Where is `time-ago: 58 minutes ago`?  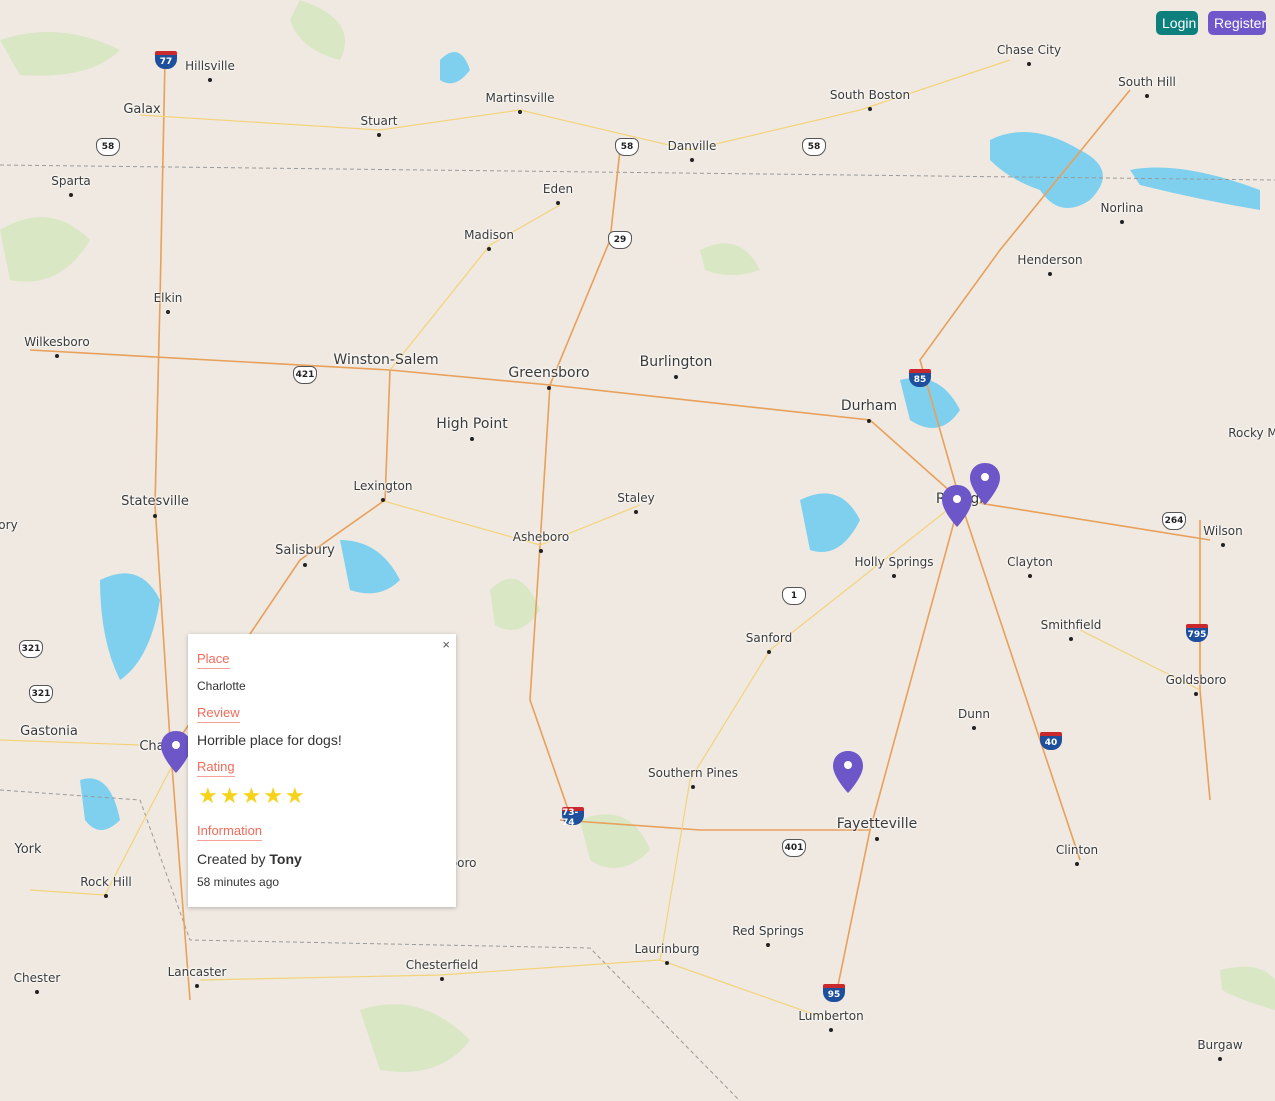
time-ago: 58 minutes ago is located at coordinates (238, 882).